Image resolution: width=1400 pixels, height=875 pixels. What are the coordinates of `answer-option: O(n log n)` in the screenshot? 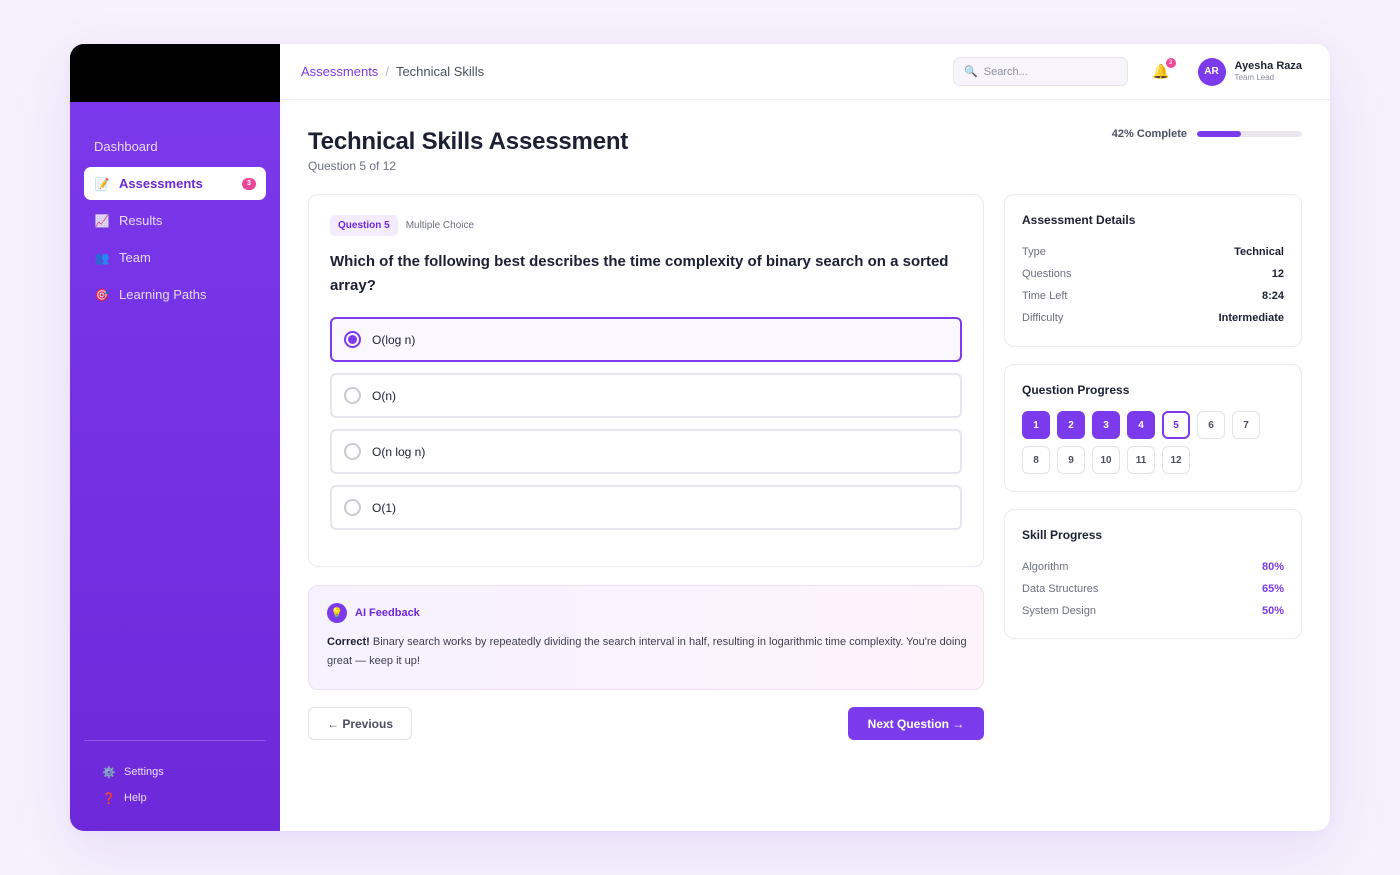 It's located at (646, 451).